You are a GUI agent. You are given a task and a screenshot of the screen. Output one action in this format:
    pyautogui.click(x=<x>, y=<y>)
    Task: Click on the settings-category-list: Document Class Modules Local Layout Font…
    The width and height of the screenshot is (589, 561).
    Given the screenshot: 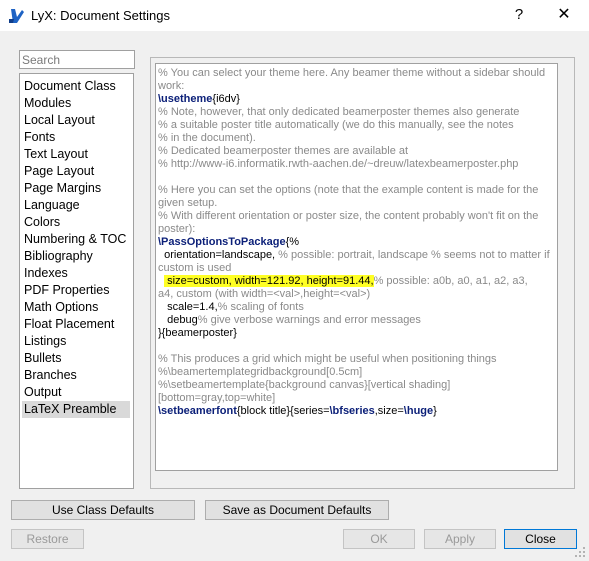 What is the action you would take?
    pyautogui.click(x=76, y=281)
    